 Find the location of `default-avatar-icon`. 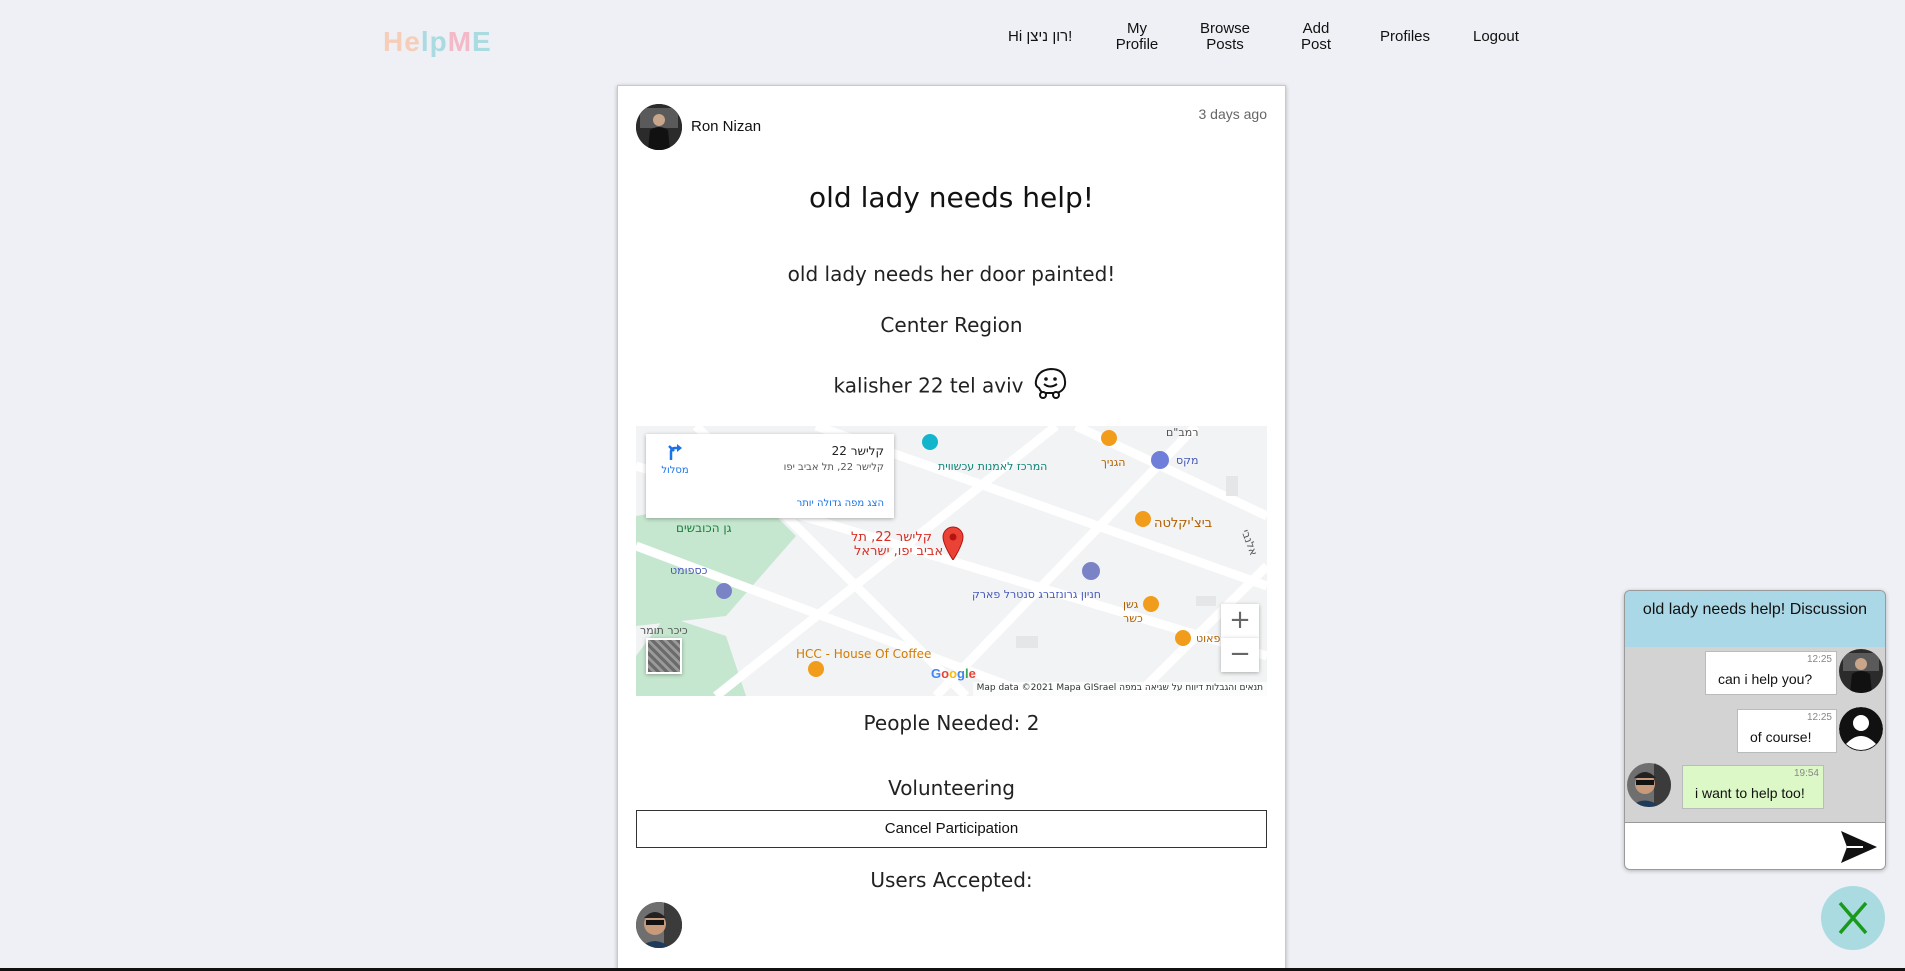

default-avatar-icon is located at coordinates (1861, 729).